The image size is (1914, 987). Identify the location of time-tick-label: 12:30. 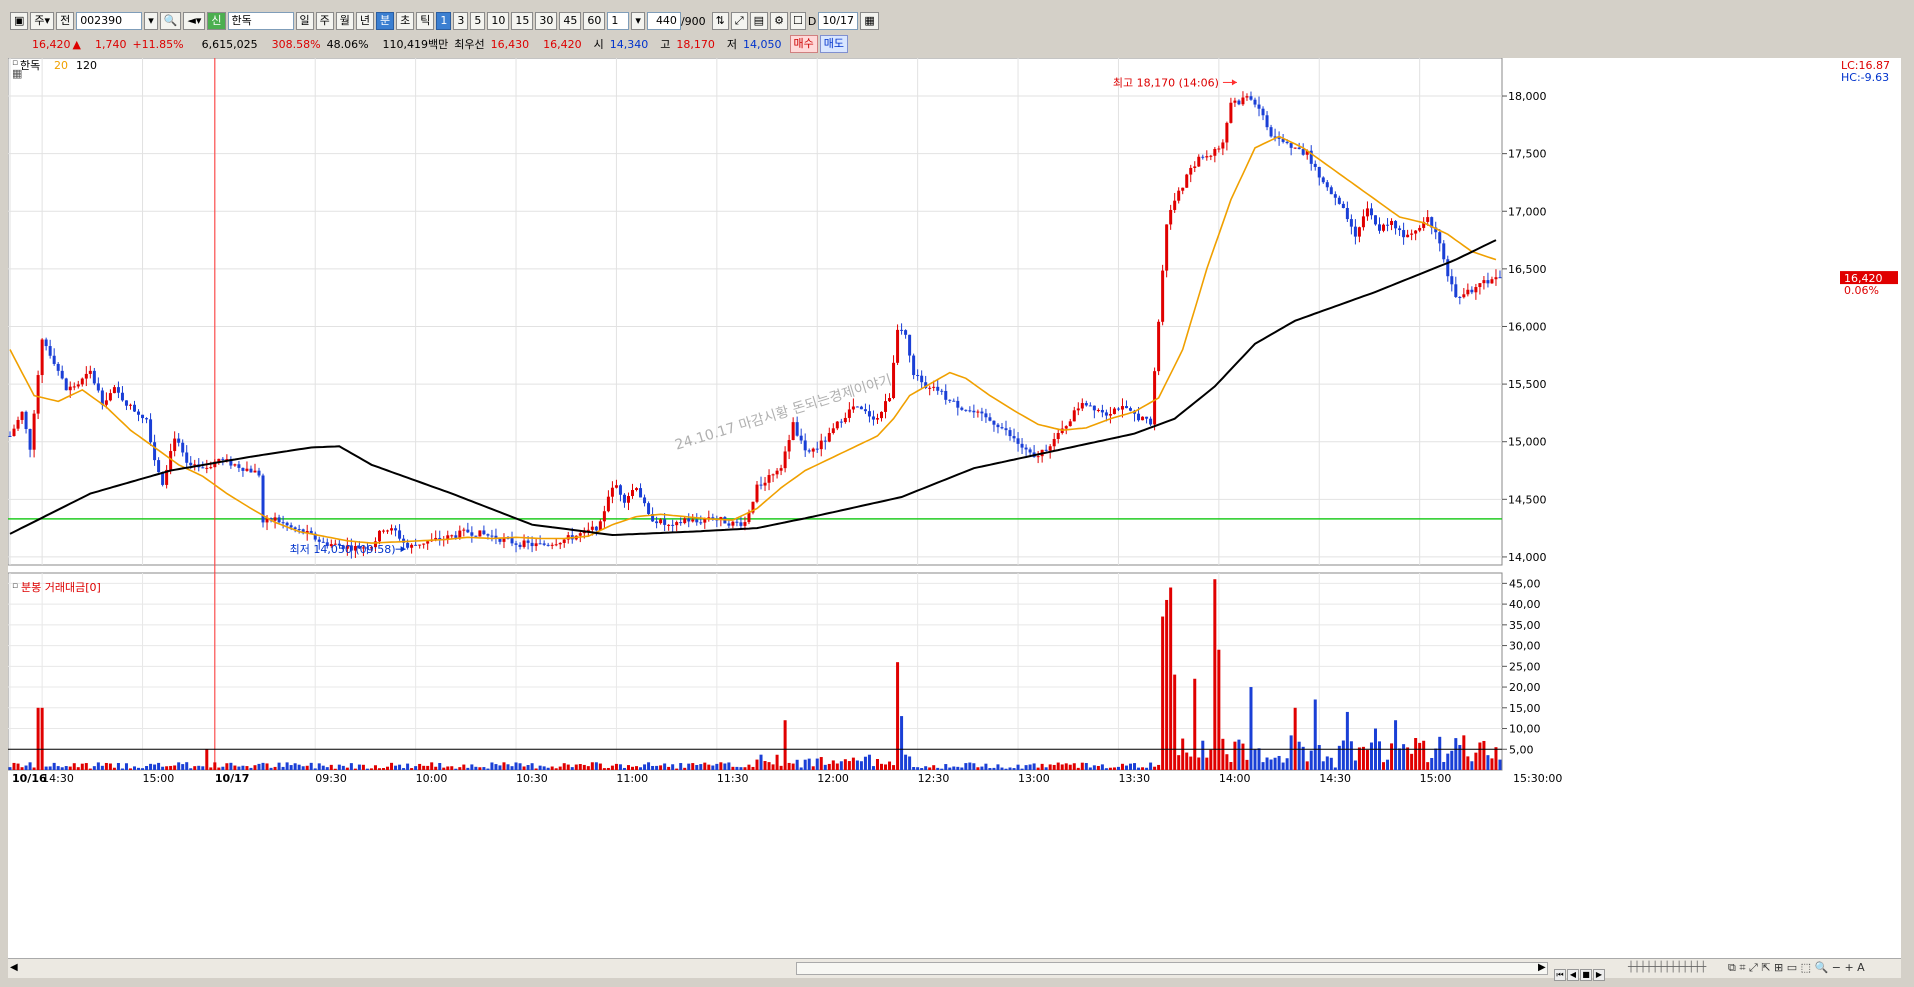
(934, 778).